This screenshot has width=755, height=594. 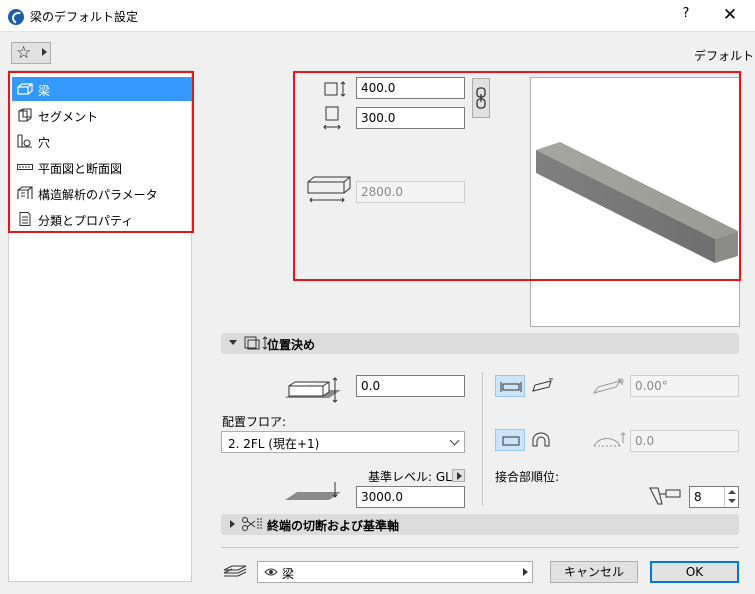 What do you see at coordinates (288, 574) in the screenshot?
I see `layer-value: 梁` at bounding box center [288, 574].